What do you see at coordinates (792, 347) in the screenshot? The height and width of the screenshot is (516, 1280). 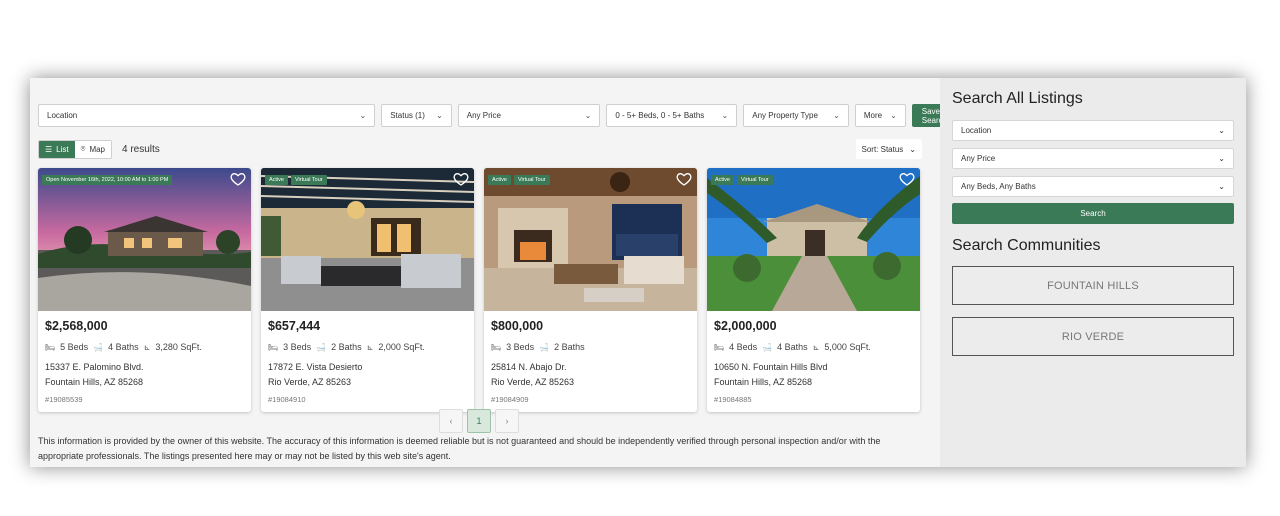 I see `listing-specs: 🛏 4 Beds 🛁 4 Baths ⊾ 5,000 SqFt.` at bounding box center [792, 347].